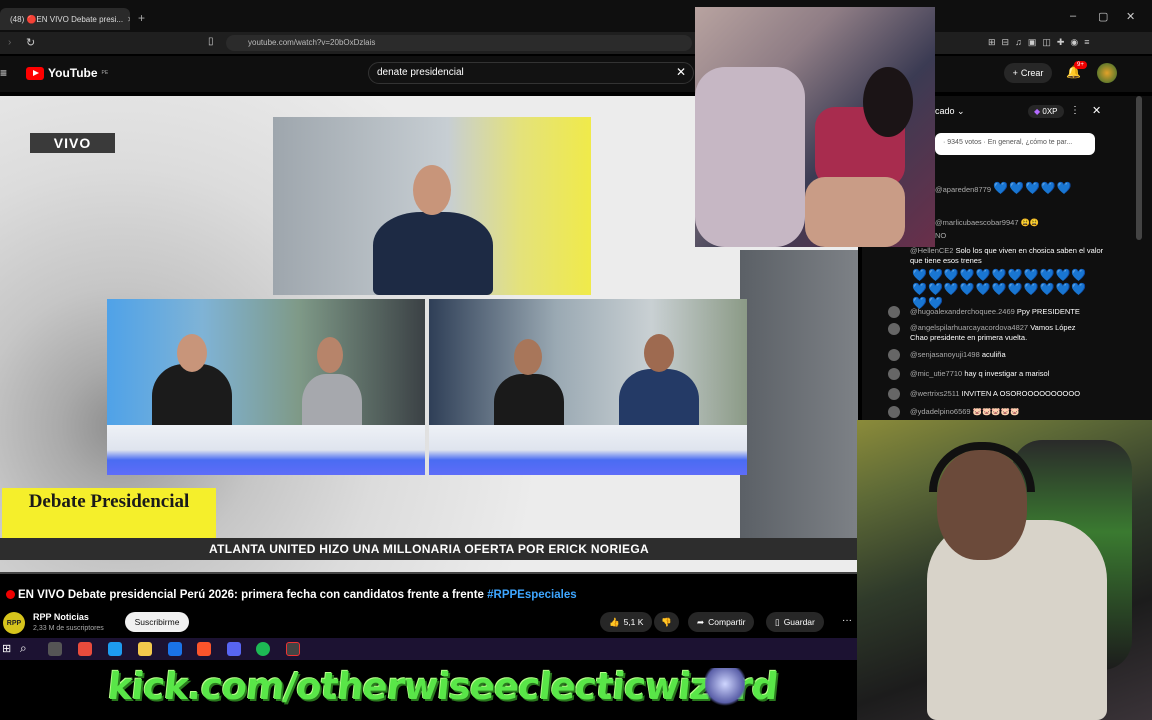  I want to click on chat-hearts-flood: 💙💙💙💙💙💙💙💙💙💙💙💙💙💙💙💙💙💙💙💙💙💙💙💙, so click(1000, 289).